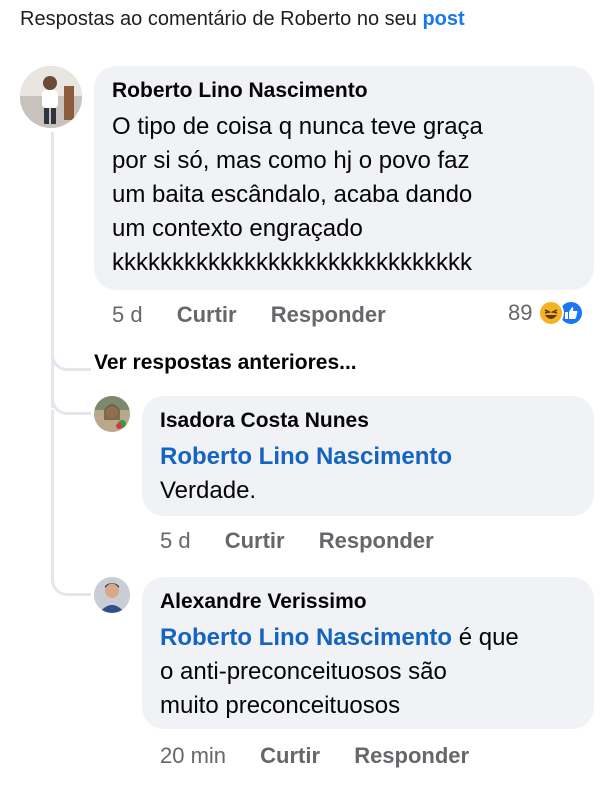  I want to click on reply-line: muito preconceituosos, so click(280, 705).